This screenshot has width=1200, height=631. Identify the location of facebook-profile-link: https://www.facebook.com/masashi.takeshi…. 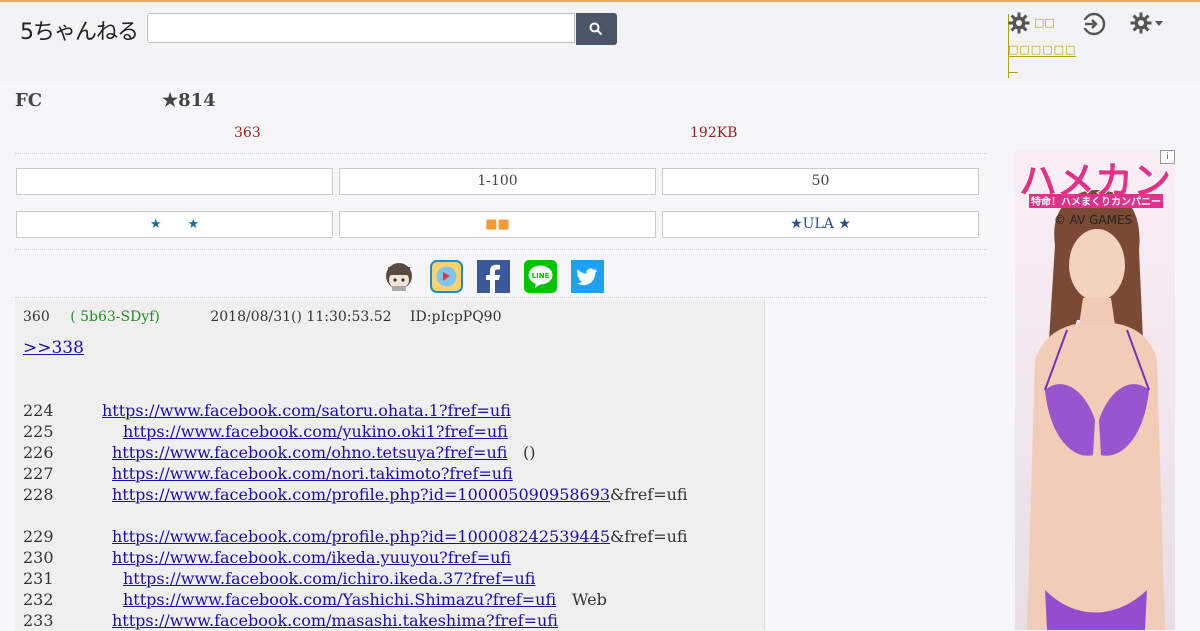
(335, 620).